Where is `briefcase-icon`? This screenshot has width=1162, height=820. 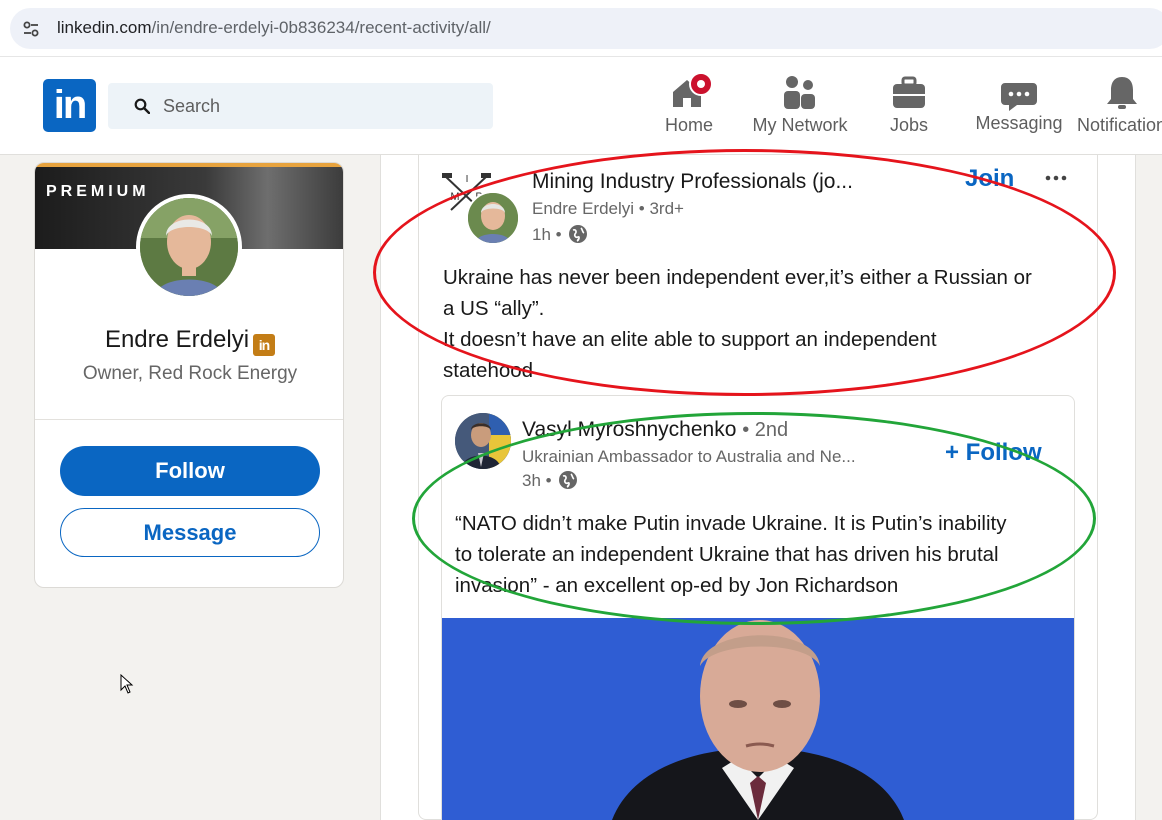 briefcase-icon is located at coordinates (909, 92).